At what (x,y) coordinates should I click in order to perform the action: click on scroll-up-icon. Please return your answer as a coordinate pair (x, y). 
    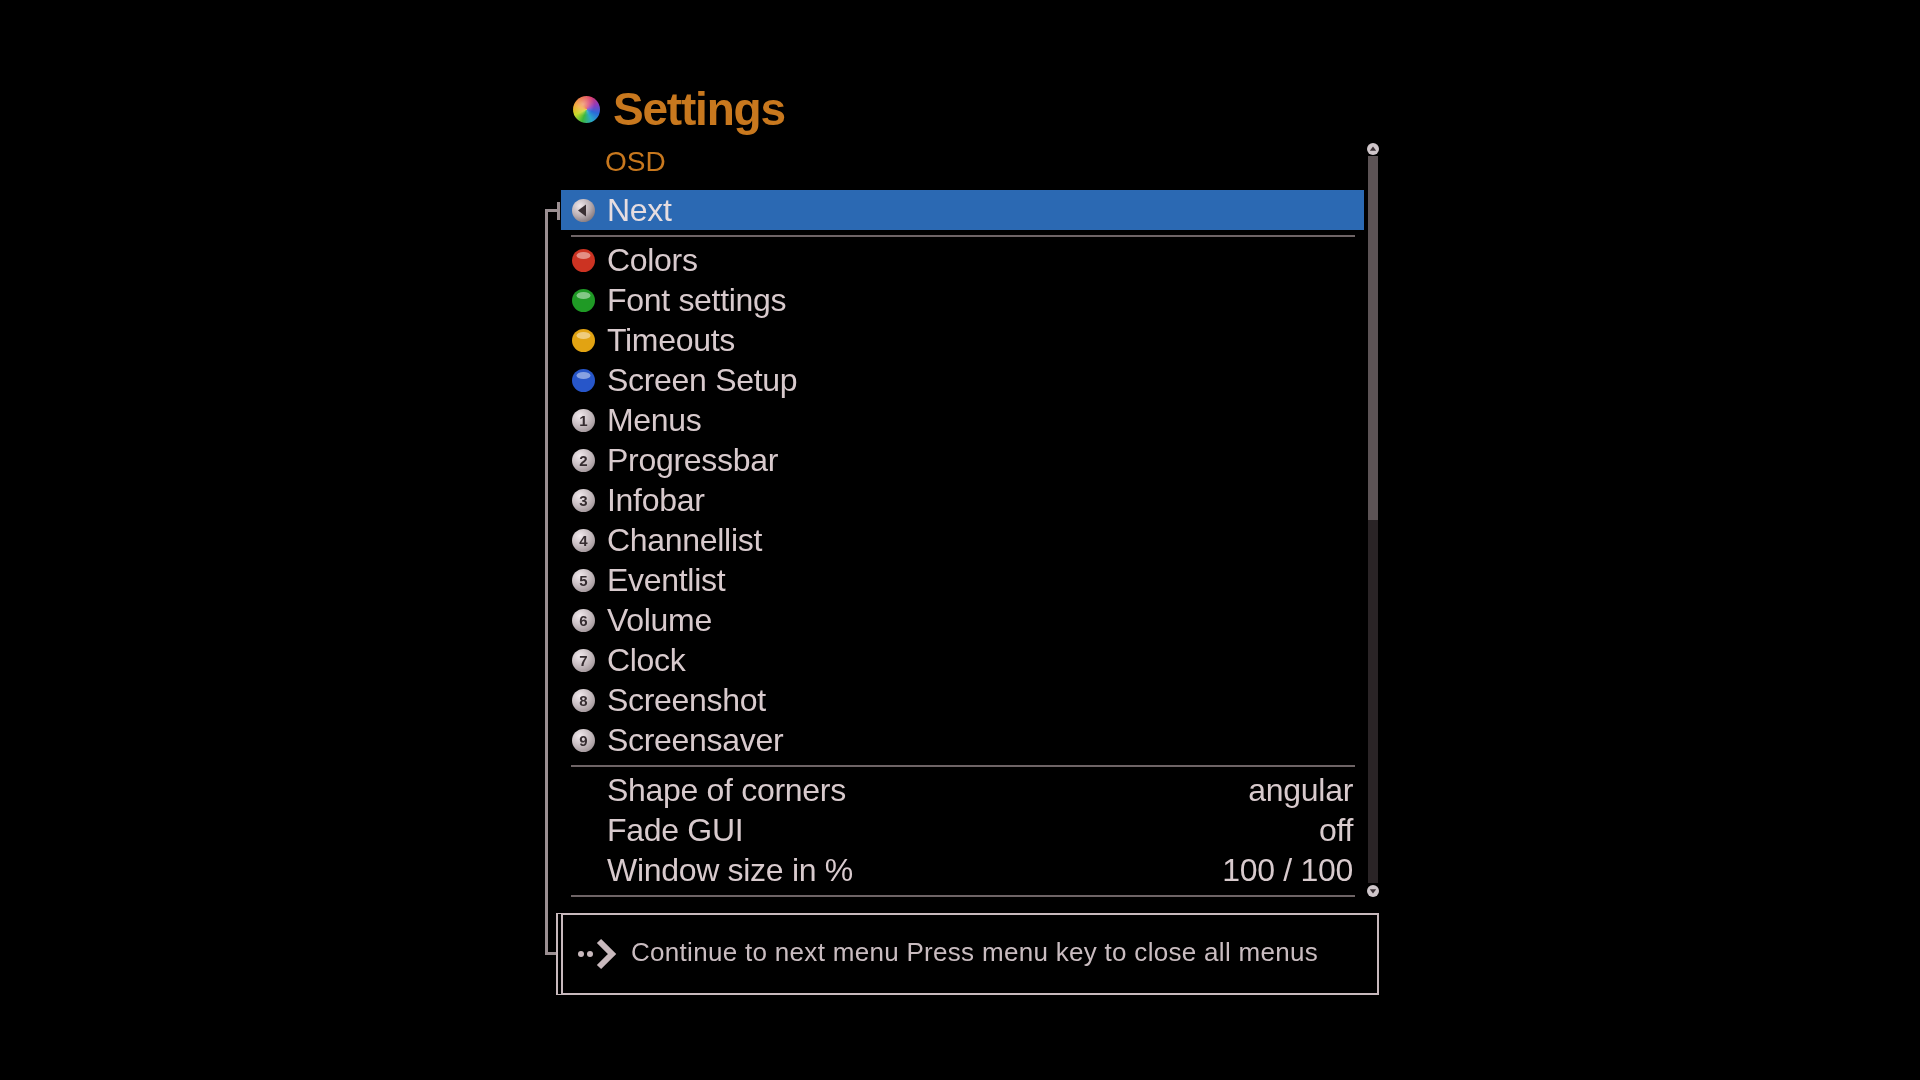
    Looking at the image, I should click on (1372, 149).